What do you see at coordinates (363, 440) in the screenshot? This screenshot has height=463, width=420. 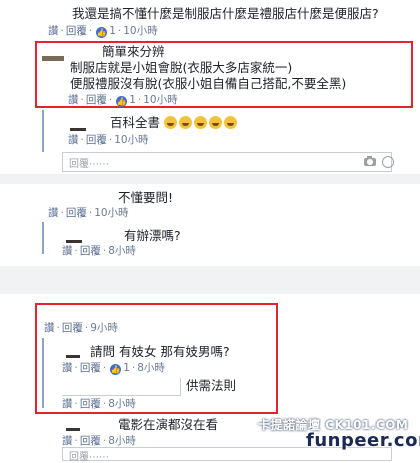 I see `watermark-funpeer: funpeer.com` at bounding box center [363, 440].